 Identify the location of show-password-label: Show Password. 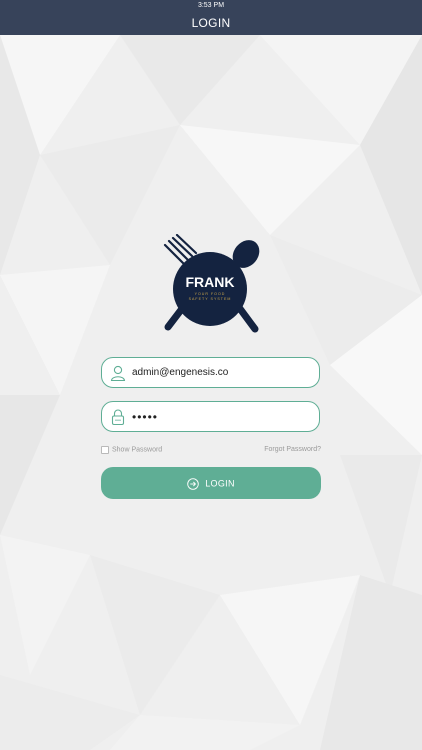
(137, 450).